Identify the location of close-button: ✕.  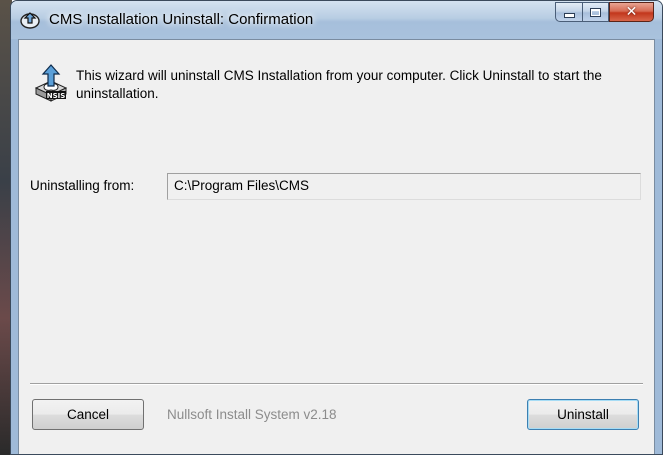
(631, 12).